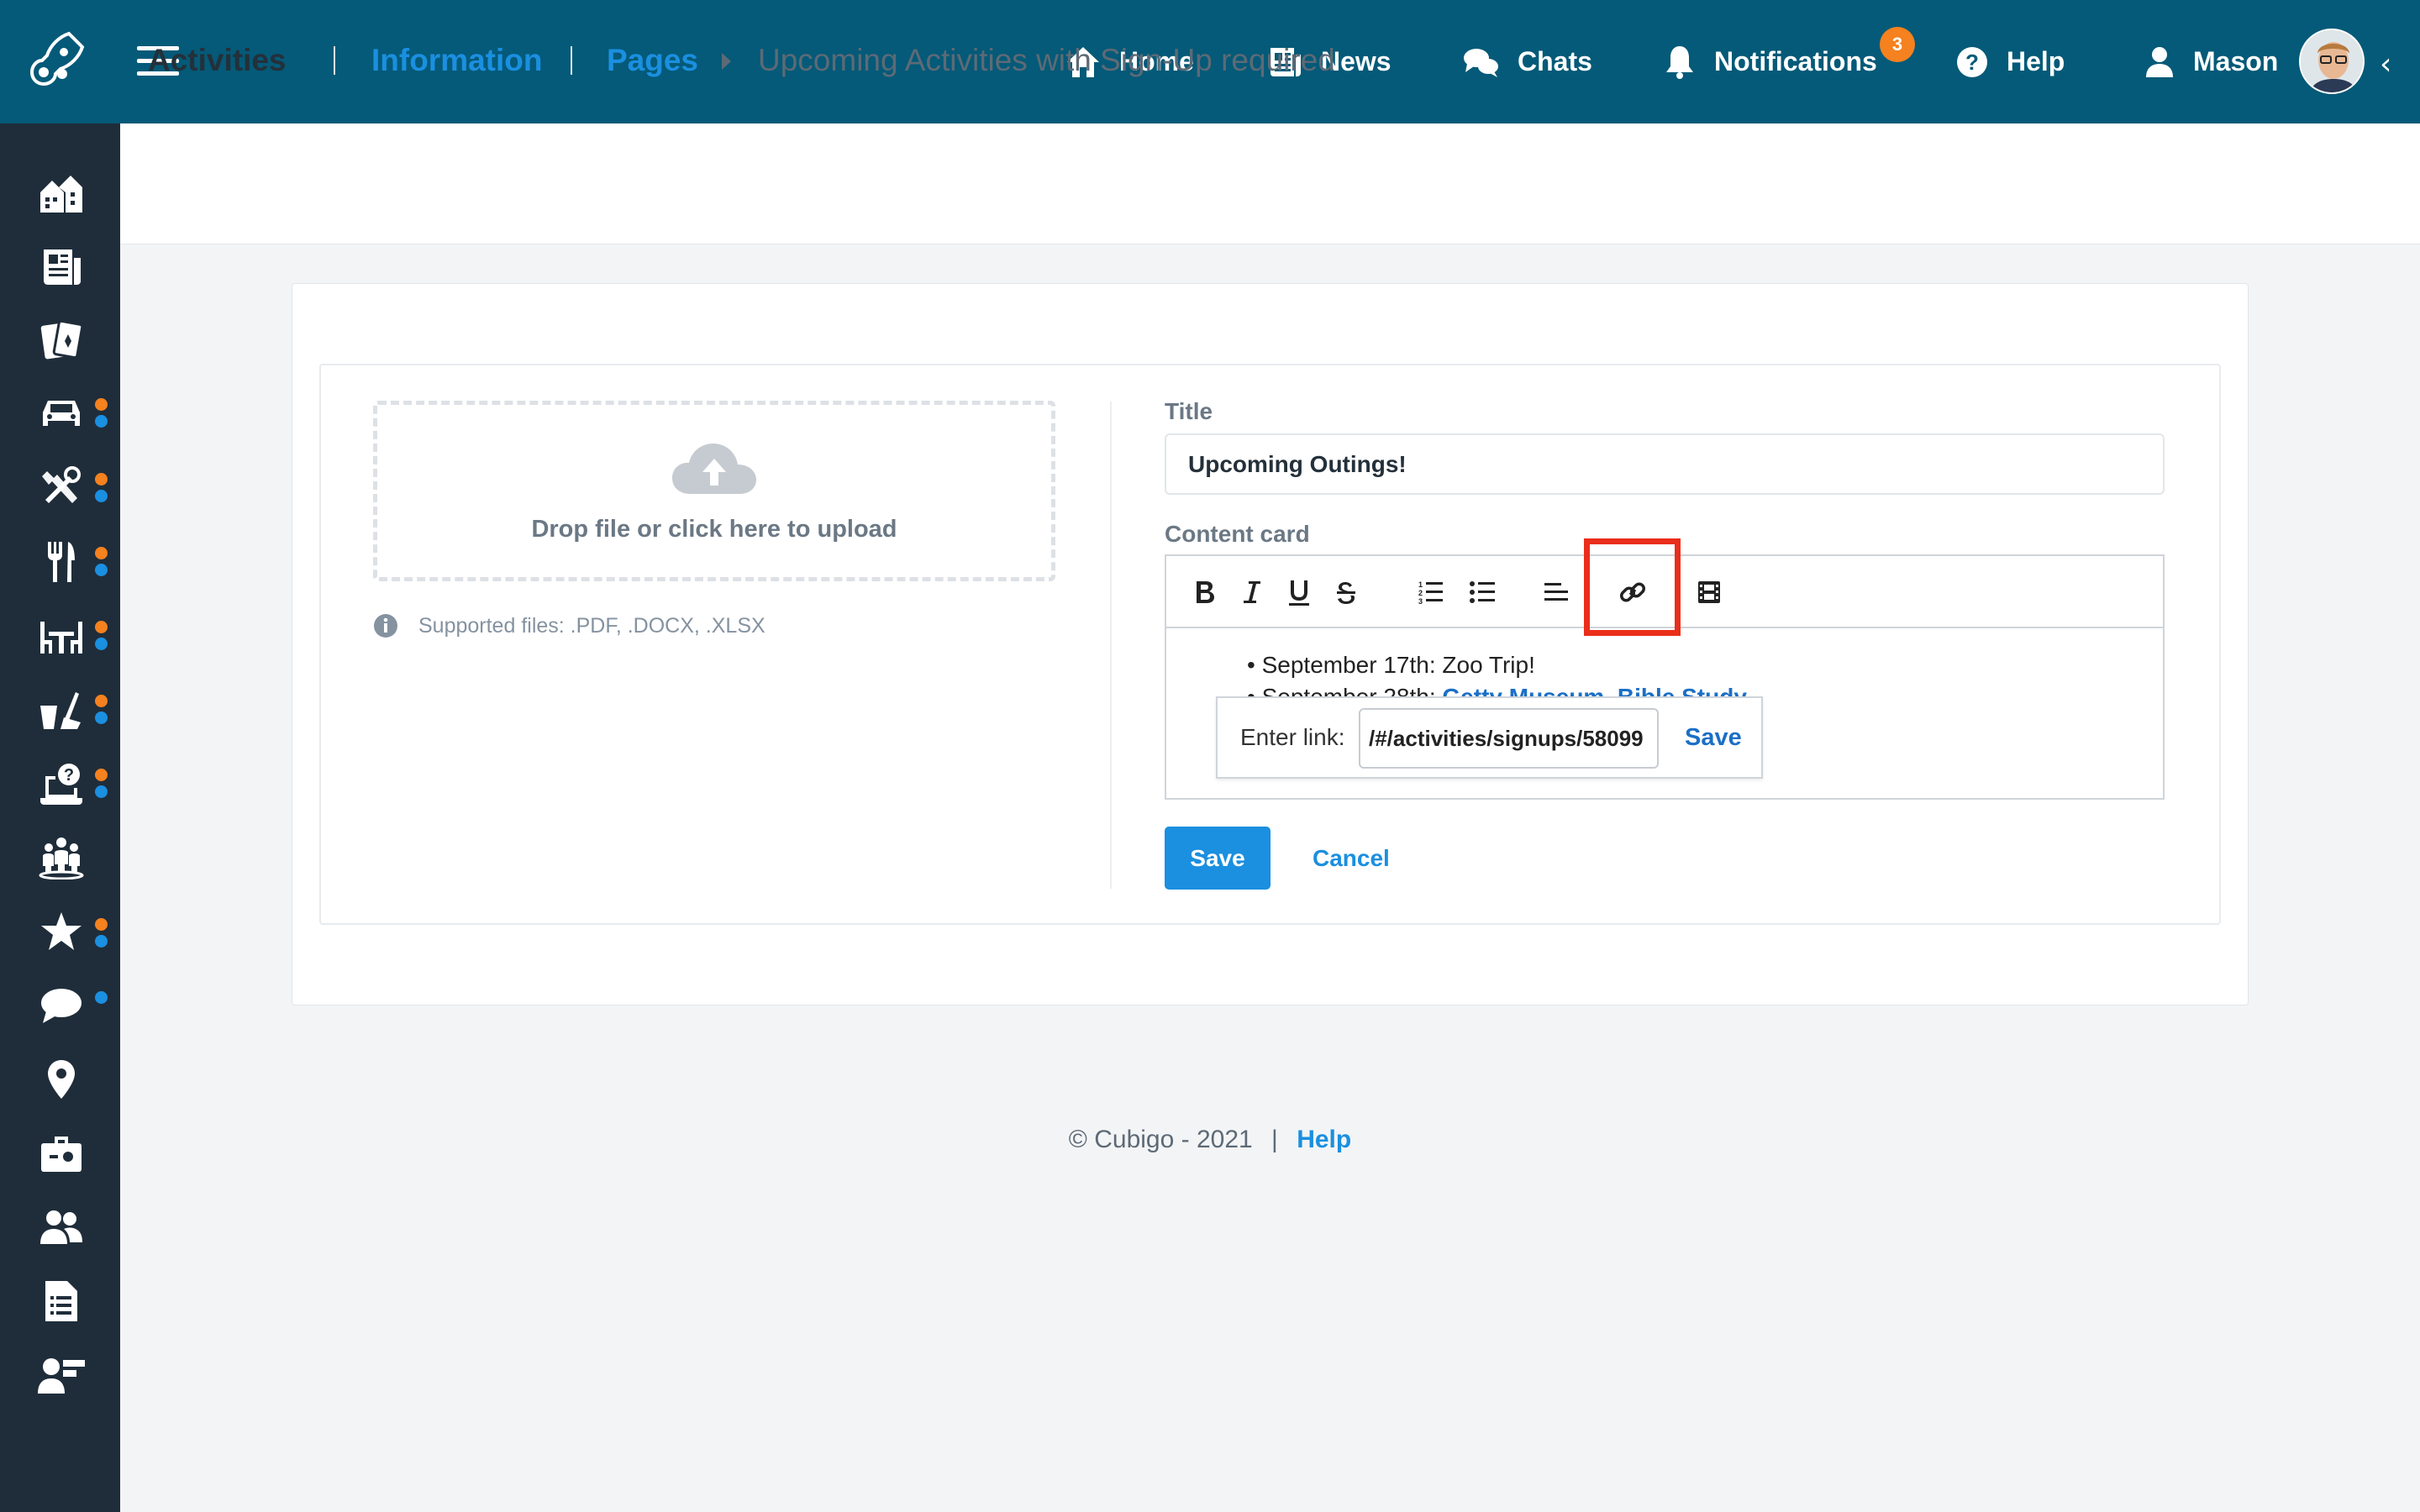 Image resolution: width=2420 pixels, height=1512 pixels. I want to click on insert-video-button, so click(1709, 592).